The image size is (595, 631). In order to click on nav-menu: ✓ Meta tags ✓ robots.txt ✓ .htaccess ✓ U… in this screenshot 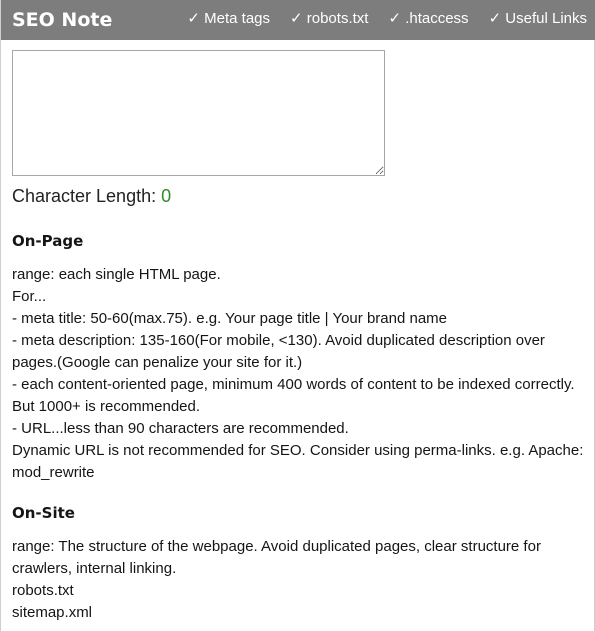, I will do `click(387, 19)`.